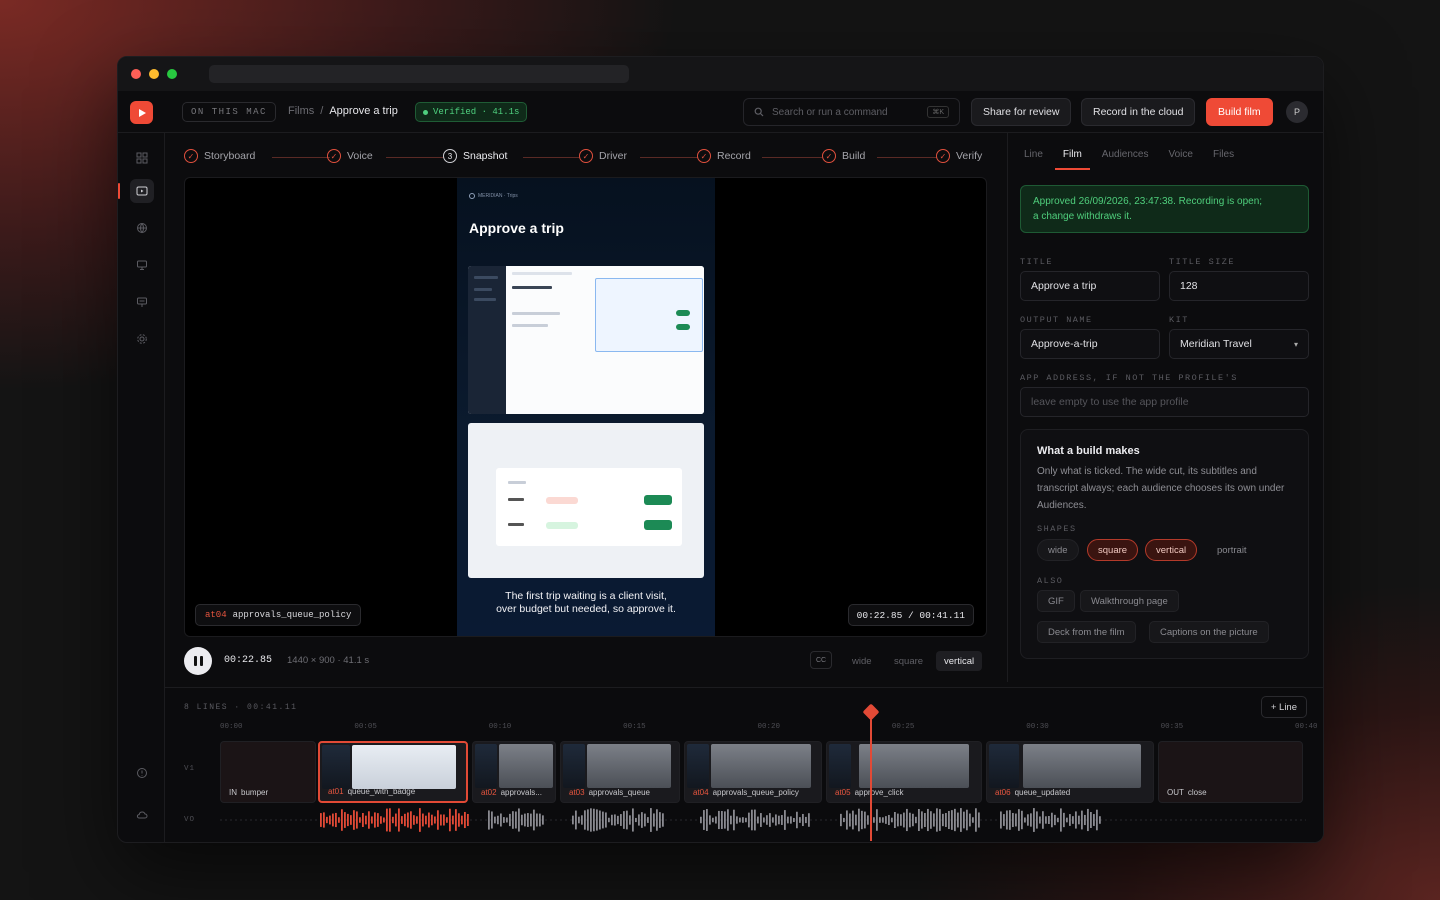 This screenshot has width=1440, height=900. I want to click on title-size-field: 128, so click(1239, 286).